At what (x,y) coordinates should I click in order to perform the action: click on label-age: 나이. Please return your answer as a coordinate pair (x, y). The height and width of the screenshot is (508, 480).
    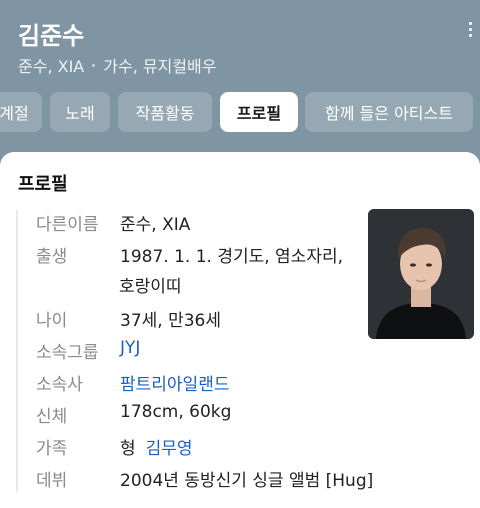
    Looking at the image, I should click on (52, 321).